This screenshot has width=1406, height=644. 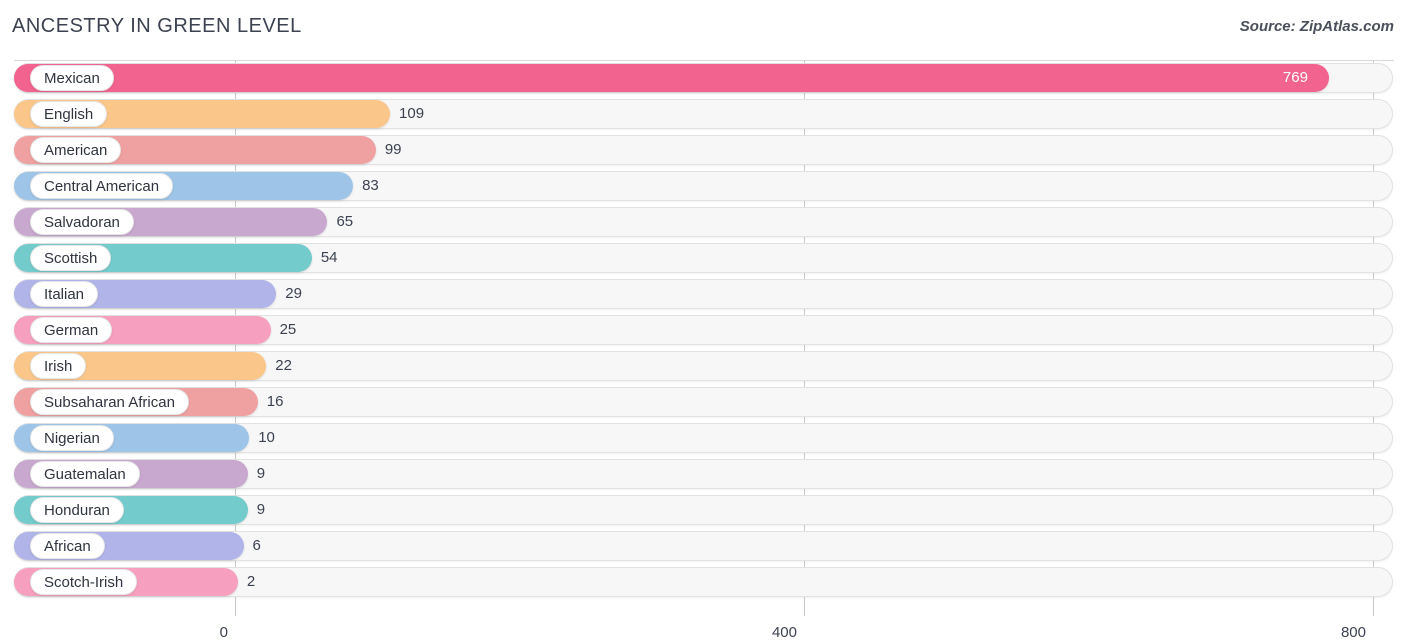 I want to click on bar-row: Guatemalan 9, so click(x=703, y=475).